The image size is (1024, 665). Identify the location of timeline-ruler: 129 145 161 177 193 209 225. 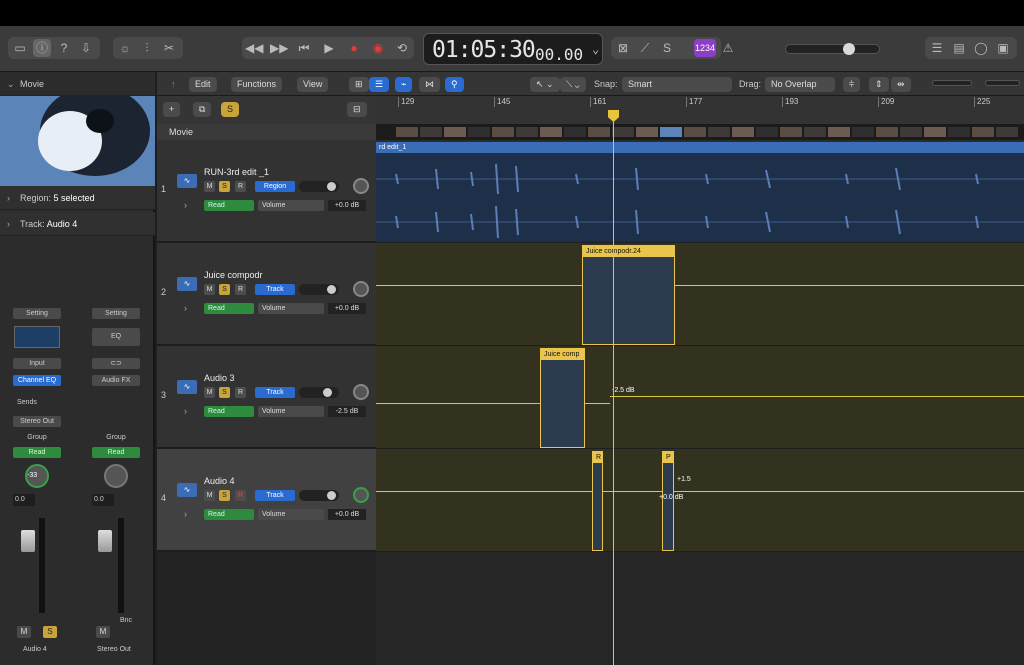
(700, 110).